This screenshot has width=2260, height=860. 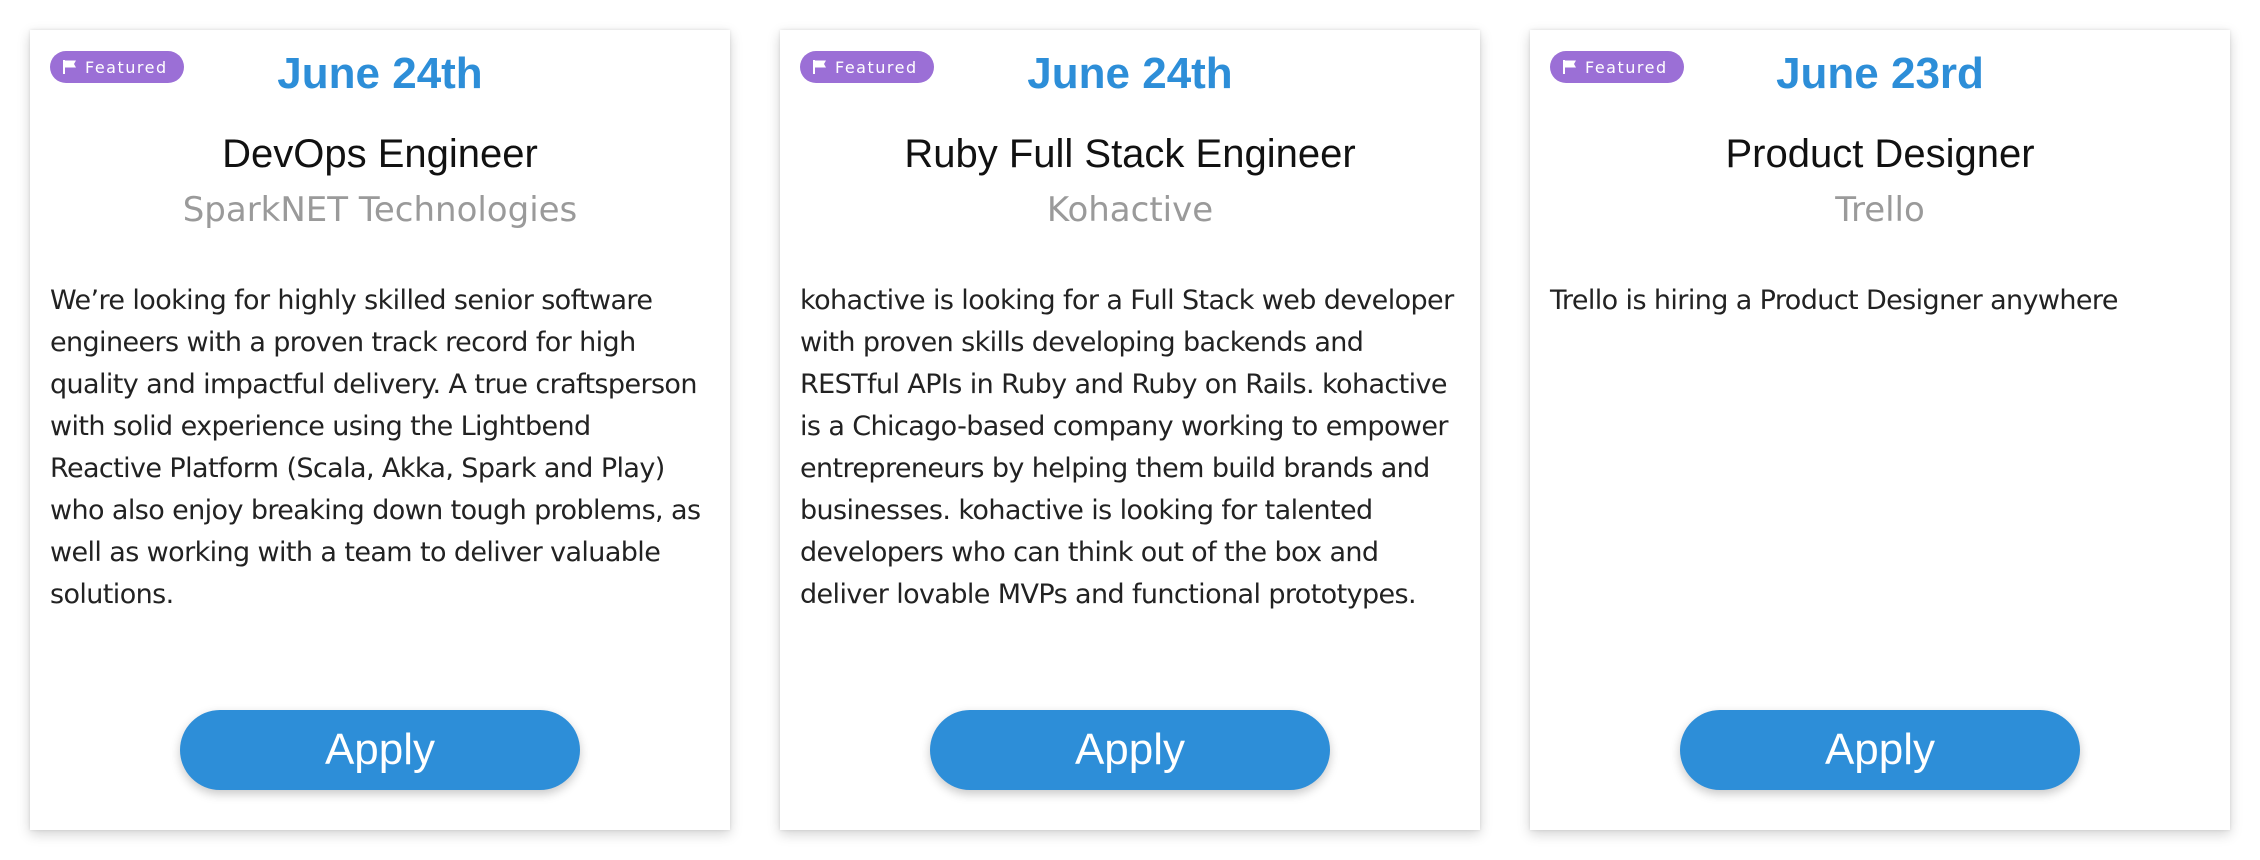 What do you see at coordinates (380, 154) in the screenshot?
I see `job-title: DevOps Engineer` at bounding box center [380, 154].